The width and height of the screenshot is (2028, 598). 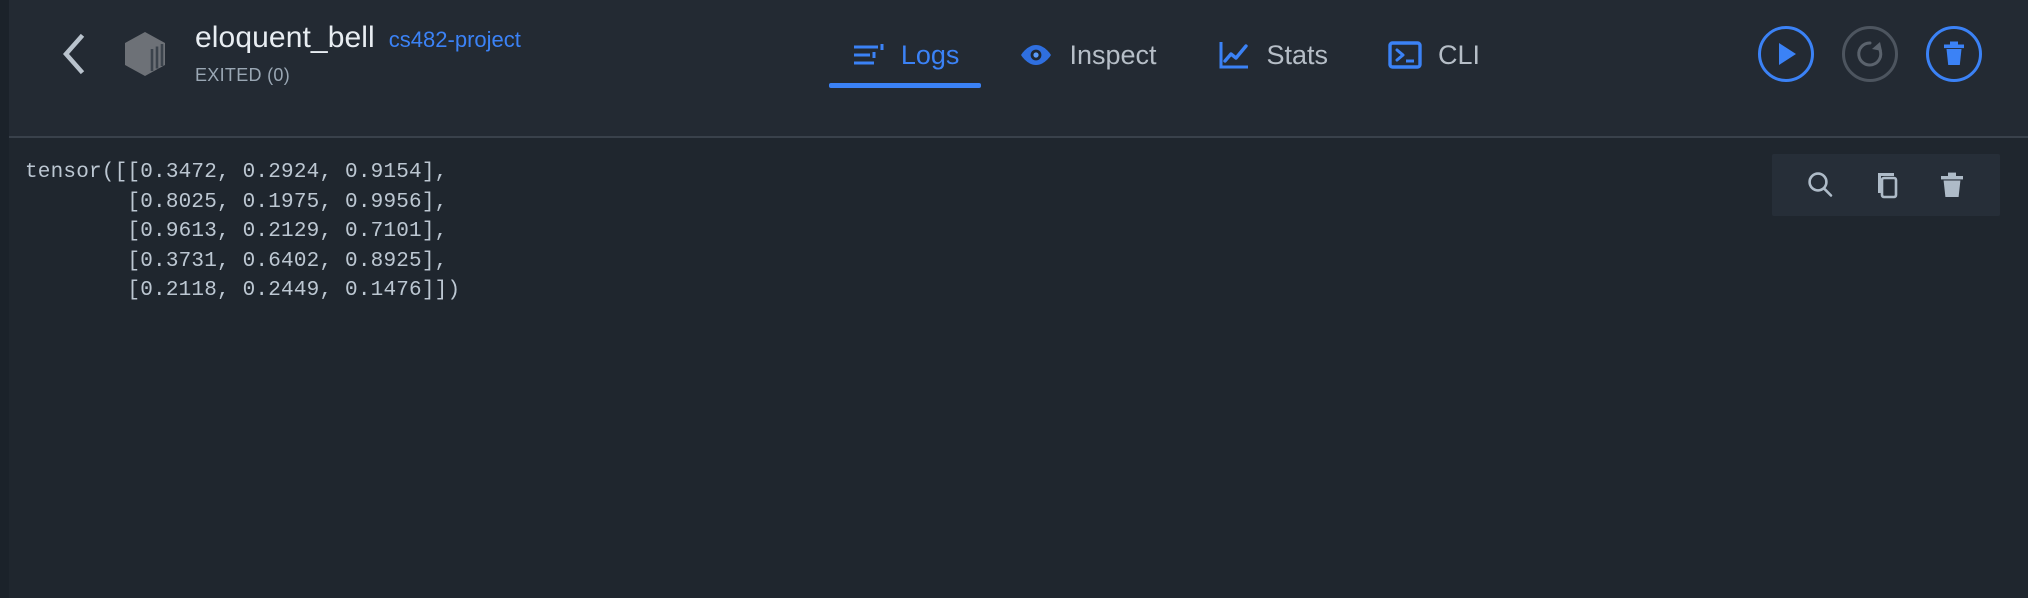 I want to click on log-toolbar, so click(x=1886, y=185).